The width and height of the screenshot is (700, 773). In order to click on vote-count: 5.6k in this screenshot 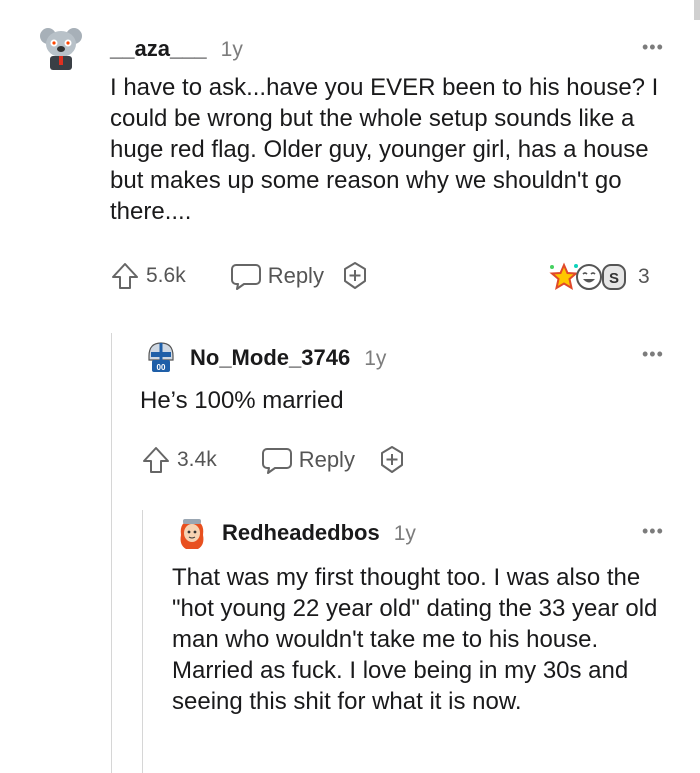, I will do `click(166, 275)`.